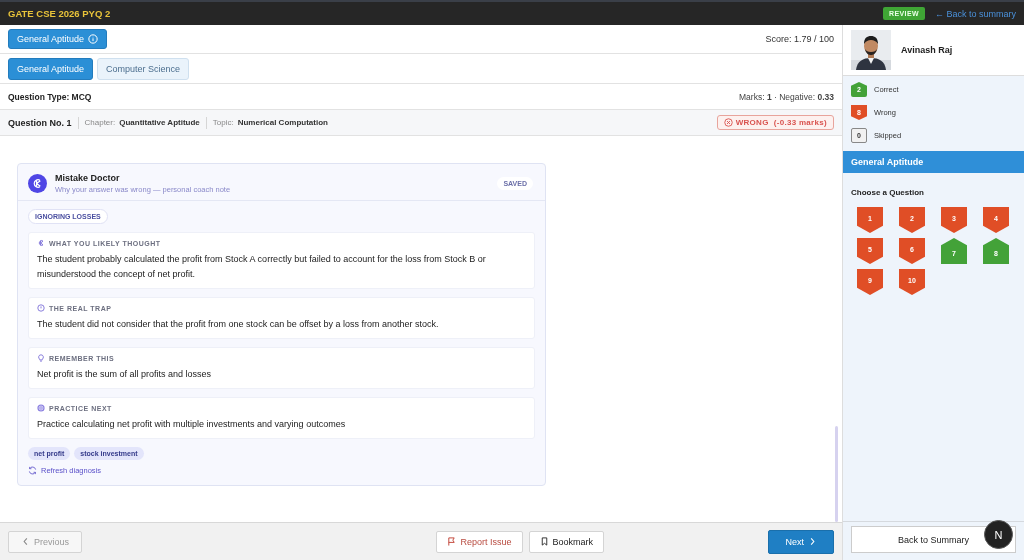 The width and height of the screenshot is (1024, 560). I want to click on note-text: Practice calculating net profit with multiple investments and varying outcomes, so click(192, 424).